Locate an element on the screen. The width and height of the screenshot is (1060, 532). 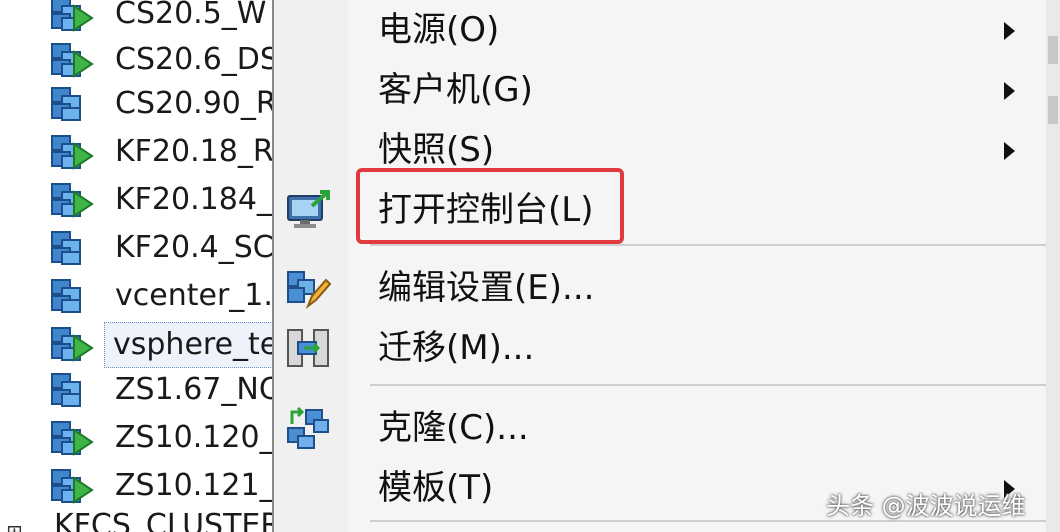
menu-item-guest: 客户机(G) is located at coordinates (667, 90).